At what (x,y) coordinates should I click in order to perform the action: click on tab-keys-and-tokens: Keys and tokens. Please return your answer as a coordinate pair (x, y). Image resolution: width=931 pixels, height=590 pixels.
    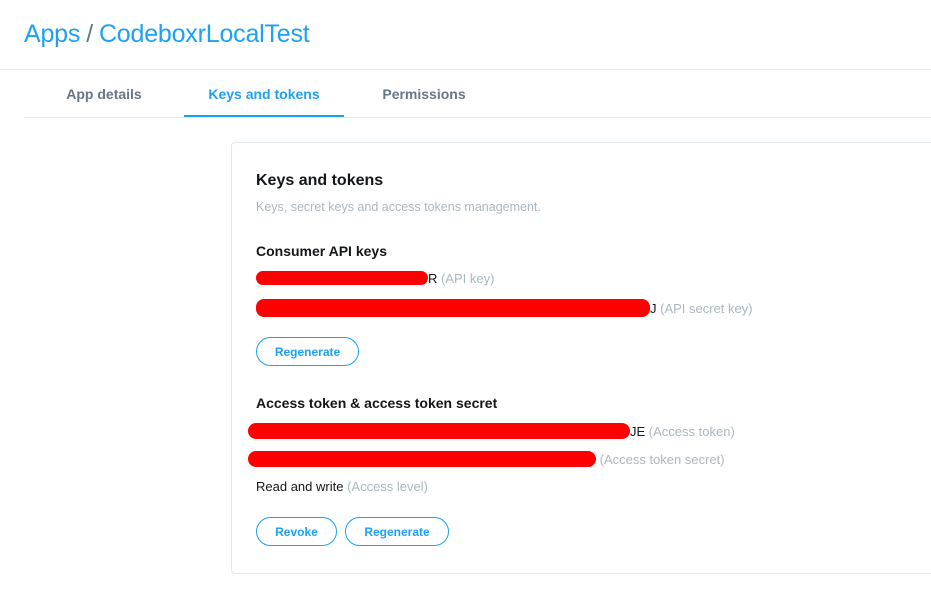
    Looking at the image, I should click on (264, 93).